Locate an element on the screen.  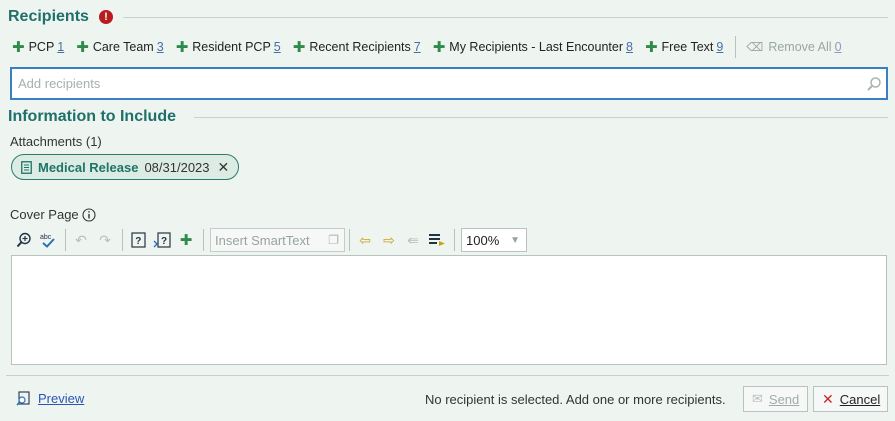
accept-field-icon: ⇚ is located at coordinates (413, 240).